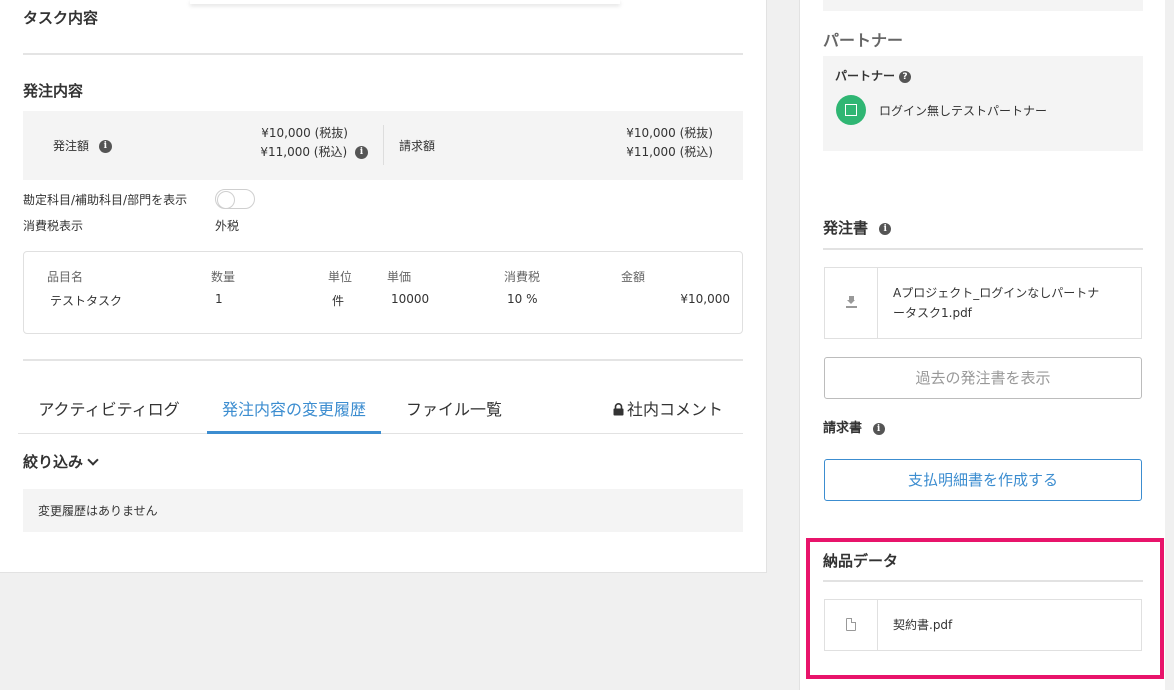 The image size is (1174, 690). I want to click on table-cell: 件, so click(338, 301).